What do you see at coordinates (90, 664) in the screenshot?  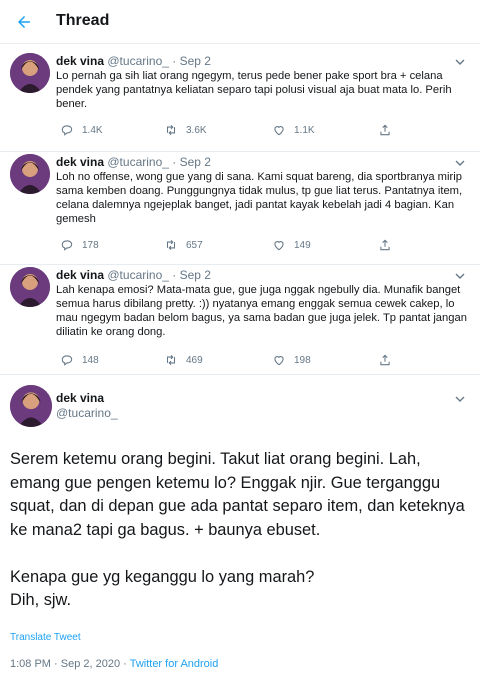 I see `tweet-full-date: Sep 2, 2020` at bounding box center [90, 664].